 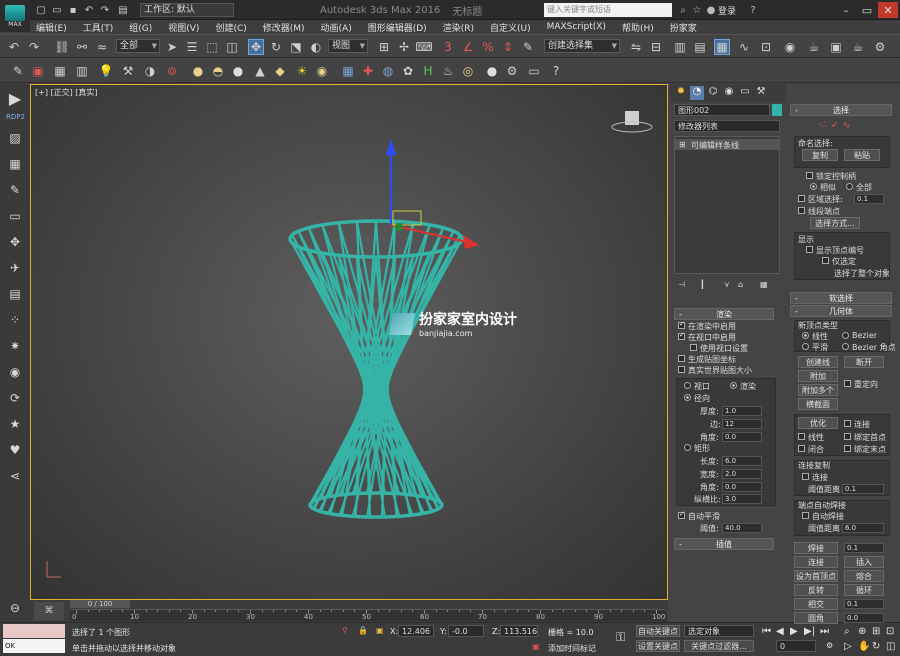 What do you see at coordinates (805, 335) in the screenshot?
I see `linear-radio` at bounding box center [805, 335].